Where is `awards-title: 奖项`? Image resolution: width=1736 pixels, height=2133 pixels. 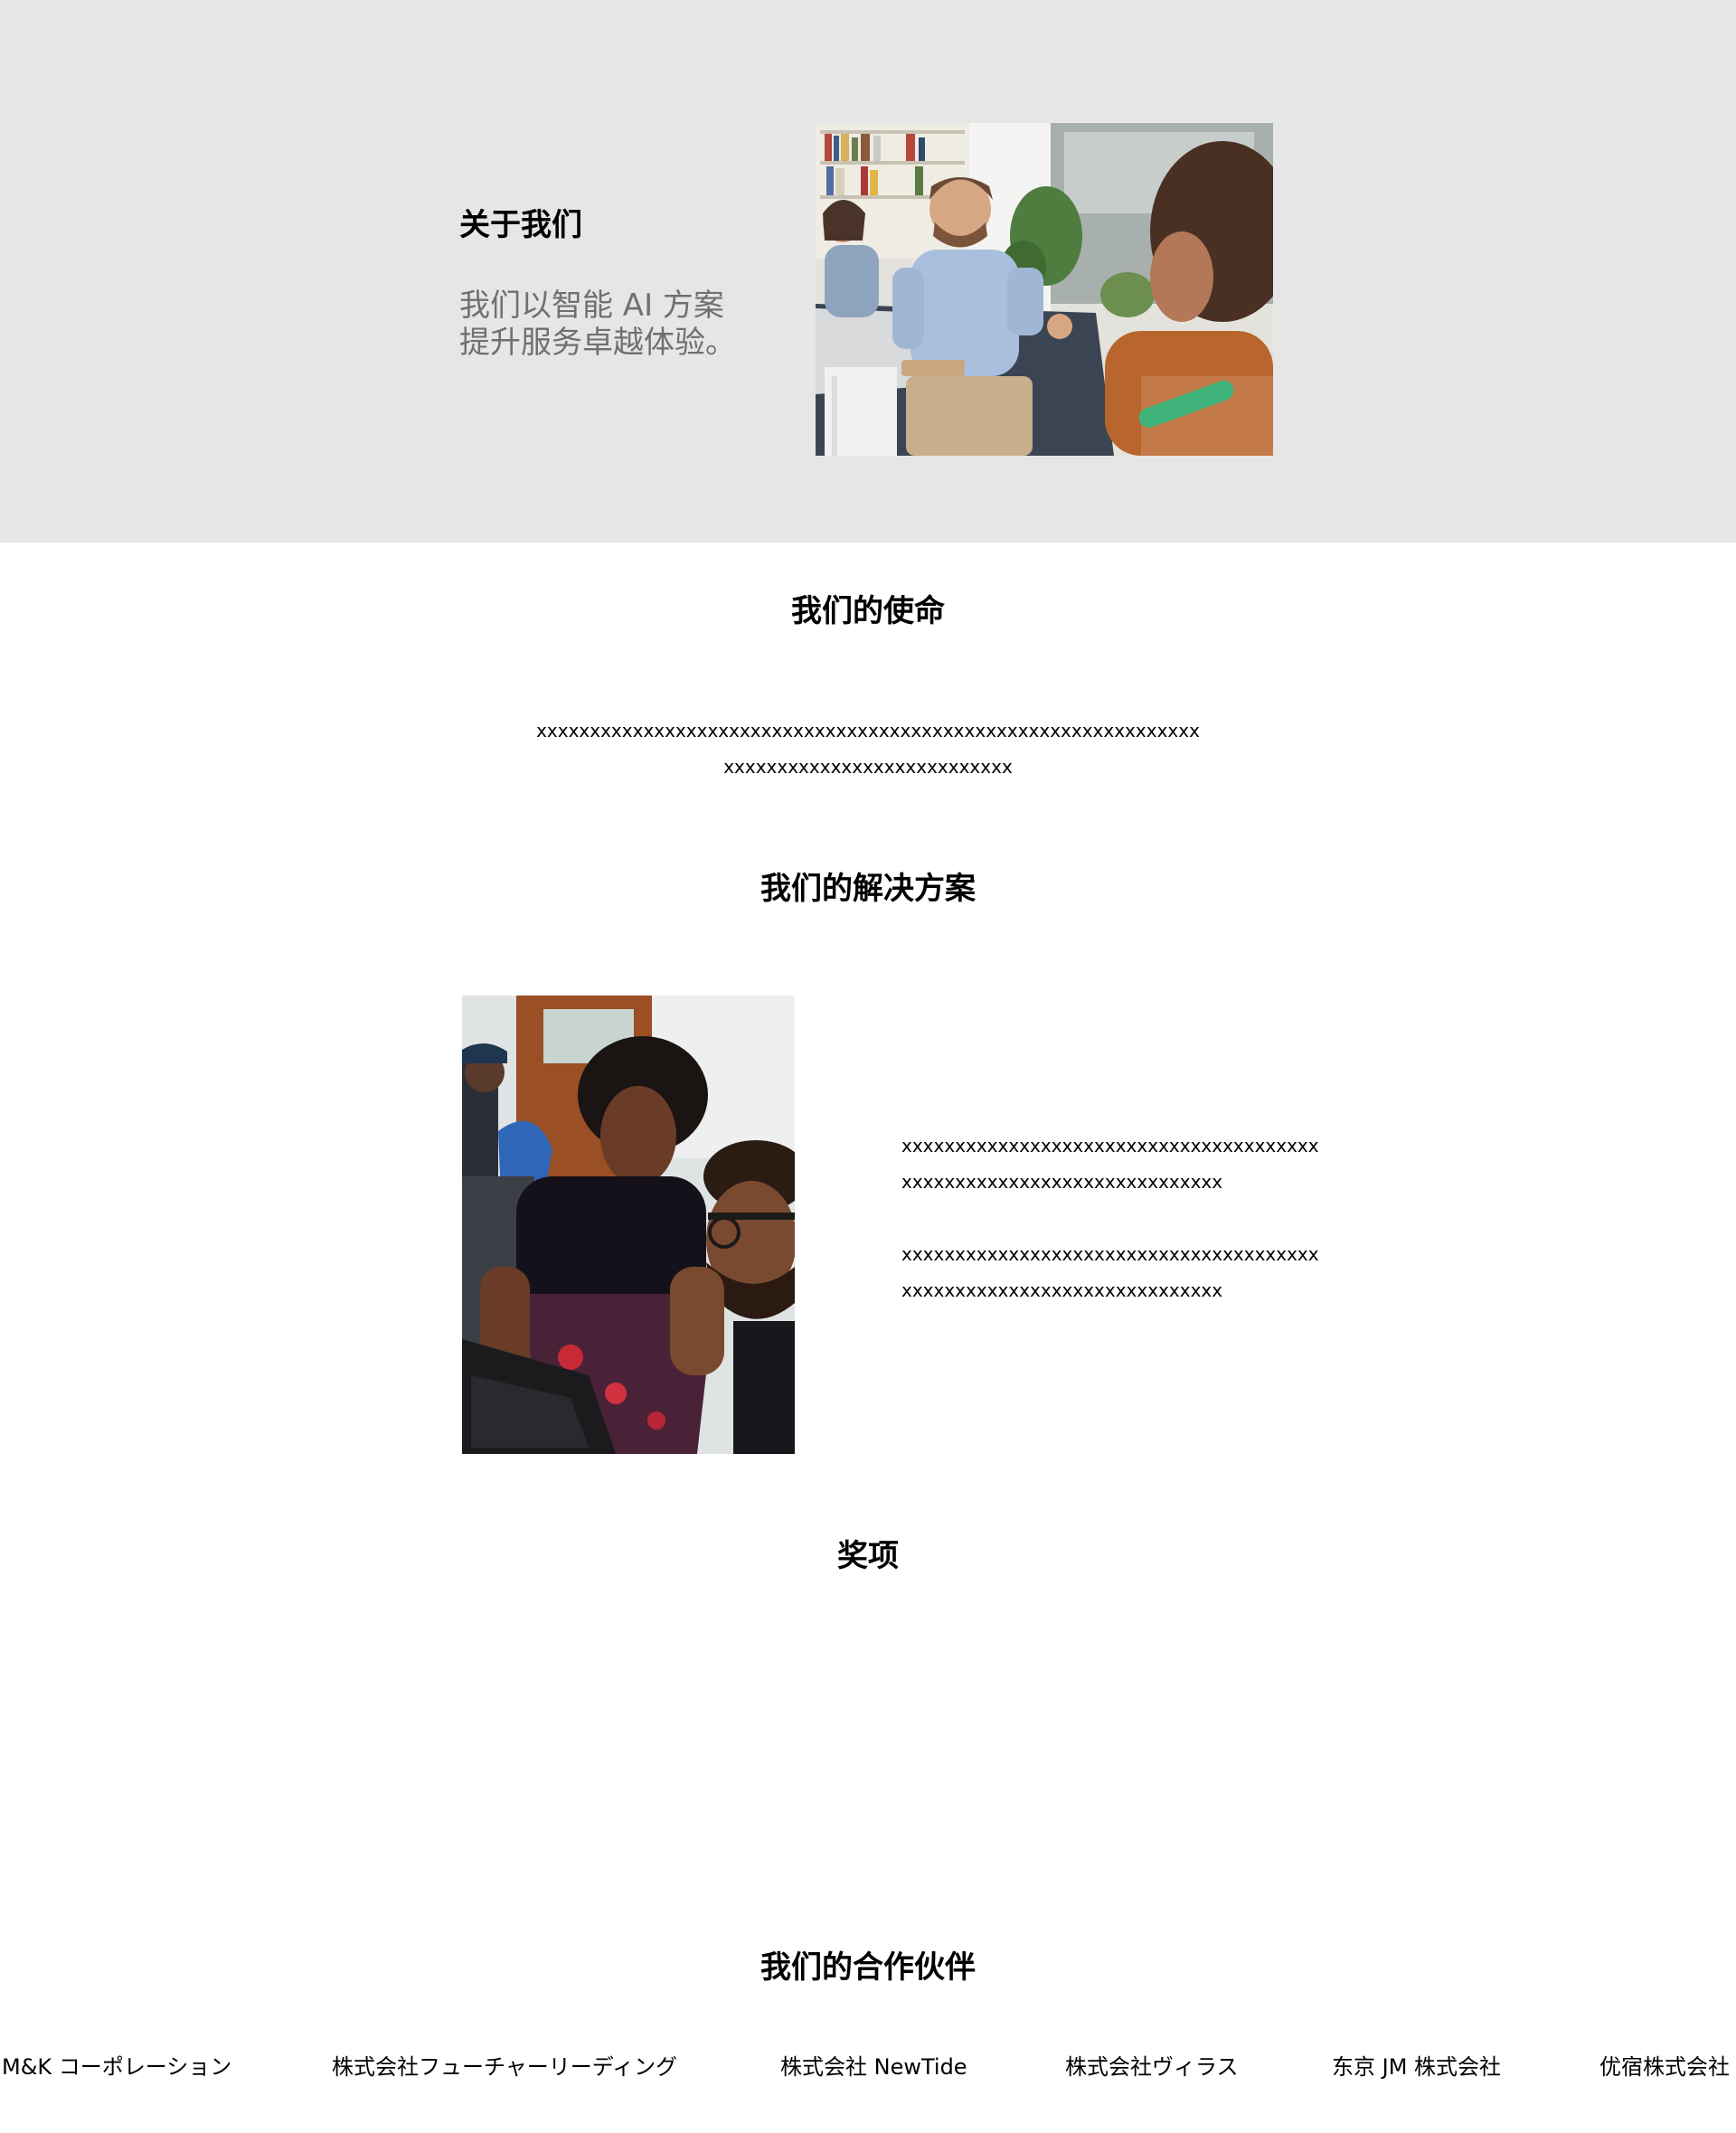
awards-title: 奖项 is located at coordinates (868, 1556).